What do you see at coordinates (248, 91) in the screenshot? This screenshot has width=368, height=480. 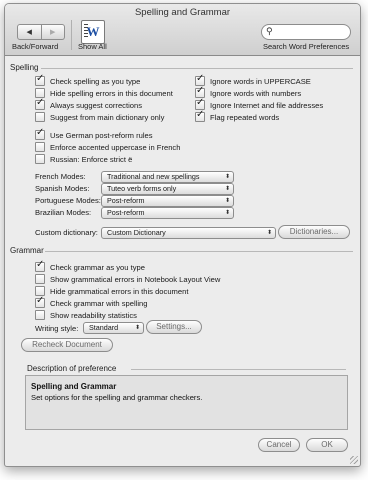 I see `ignore-numbers-checkbox: Ignore words with numbers` at bounding box center [248, 91].